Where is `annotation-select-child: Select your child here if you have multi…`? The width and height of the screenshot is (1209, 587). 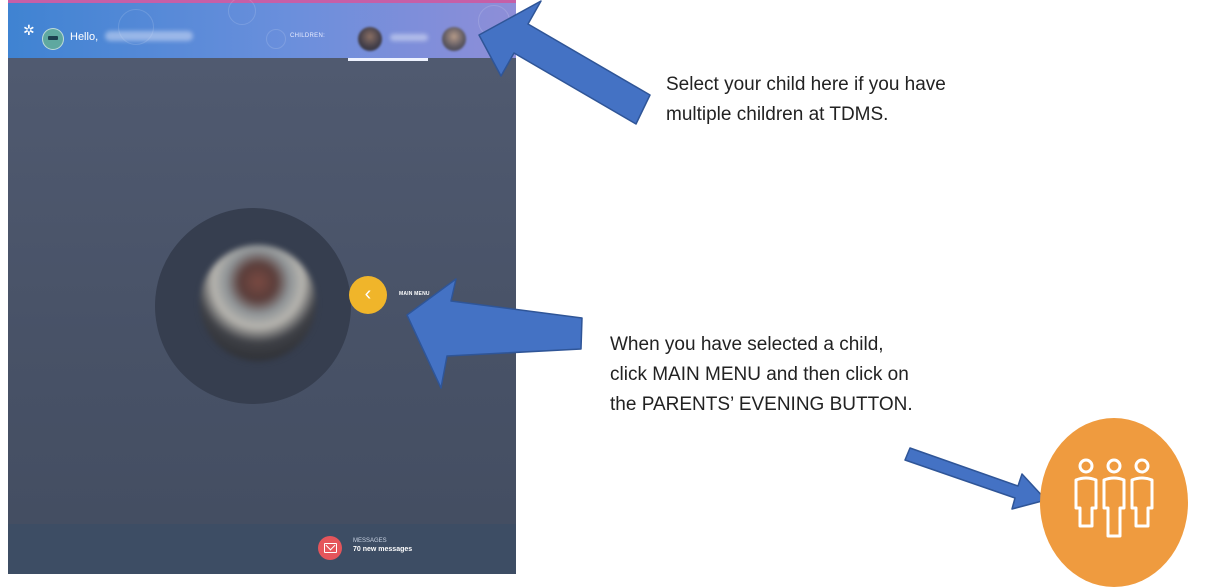 annotation-select-child: Select your child here if you have multi… is located at coordinates (876, 100).